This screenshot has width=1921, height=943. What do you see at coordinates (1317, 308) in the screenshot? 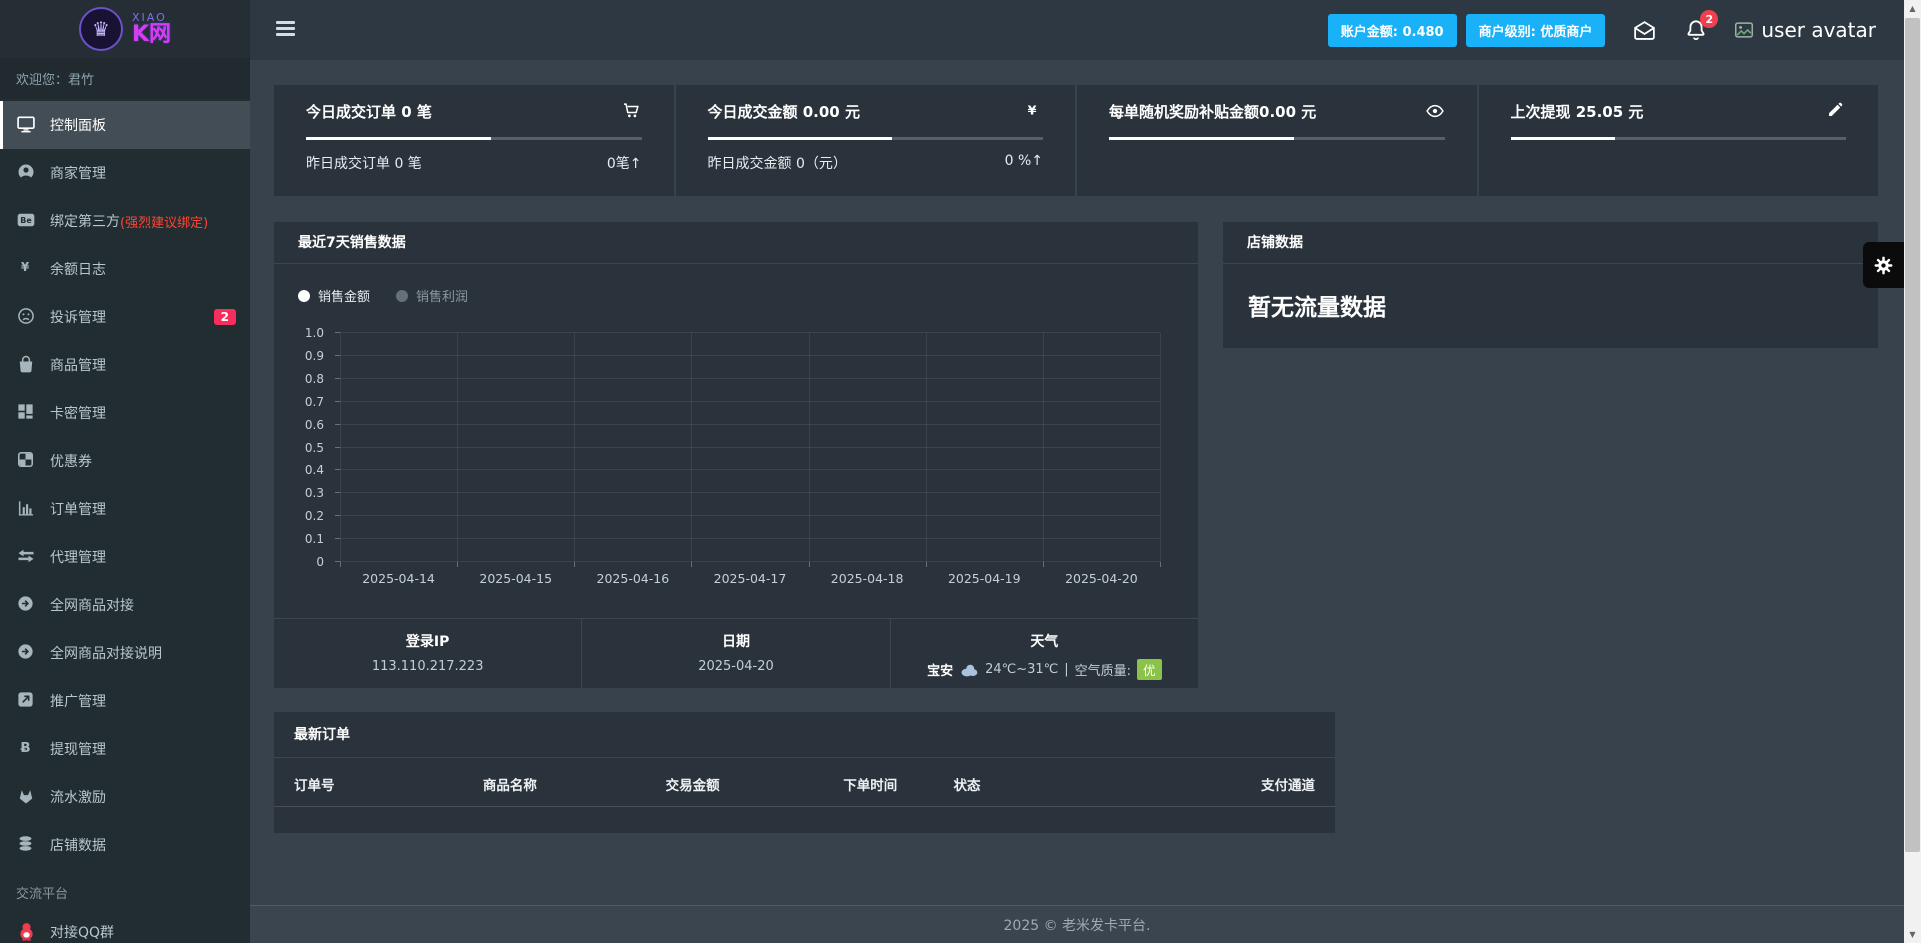
I see `no-traffic-text: 暂无流量数据` at bounding box center [1317, 308].